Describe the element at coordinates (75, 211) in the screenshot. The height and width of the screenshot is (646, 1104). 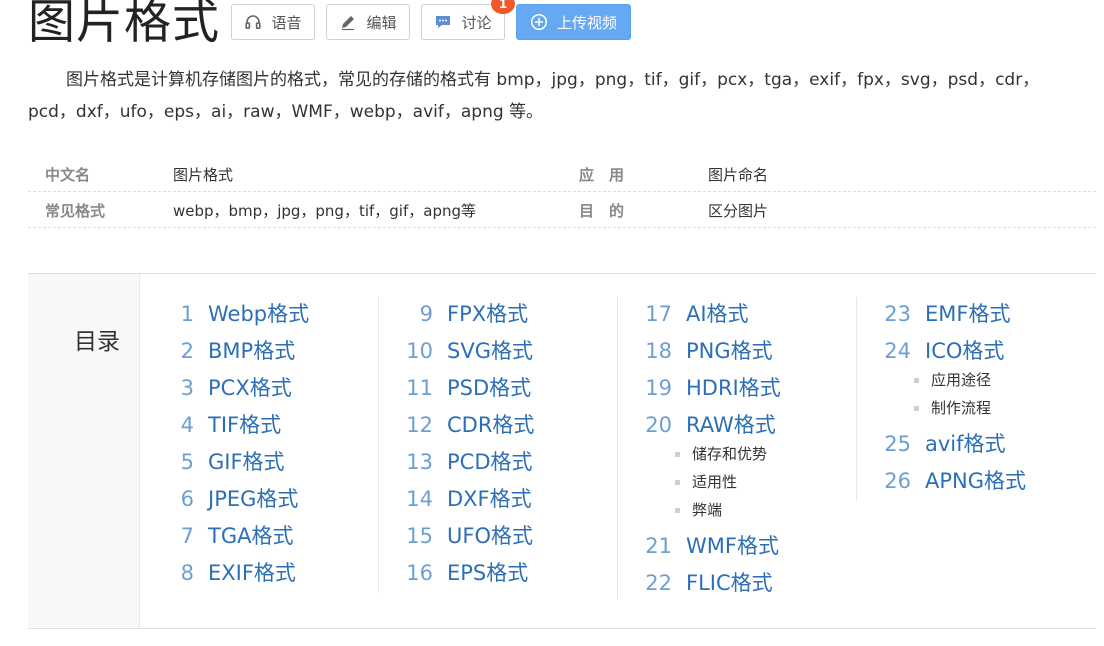
I see `info-key: 常见格式` at that location.